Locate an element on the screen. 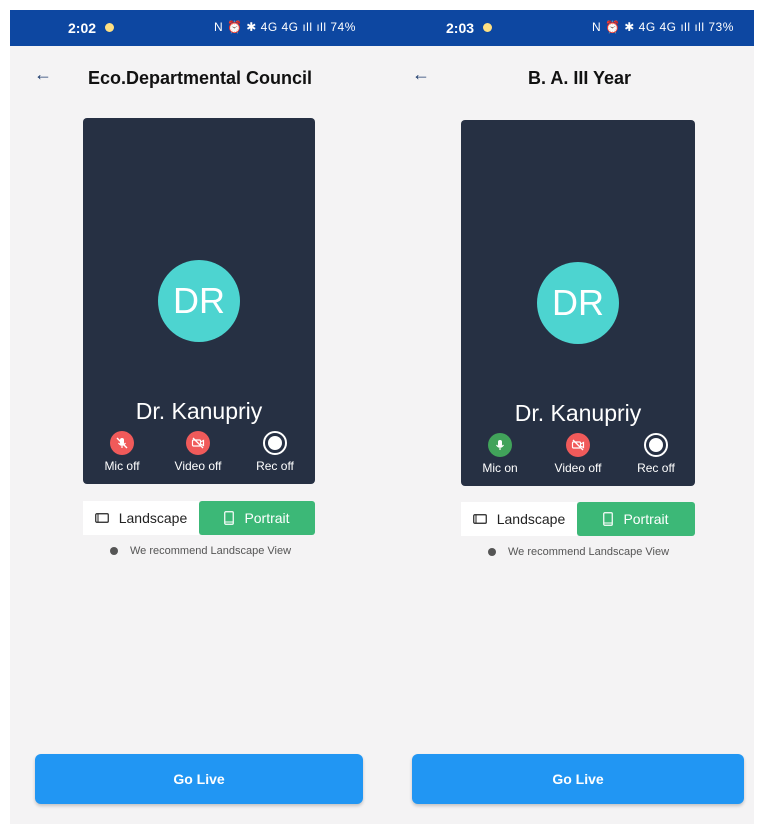 This screenshot has height=824, width=757. mic-on-icon is located at coordinates (500, 445).